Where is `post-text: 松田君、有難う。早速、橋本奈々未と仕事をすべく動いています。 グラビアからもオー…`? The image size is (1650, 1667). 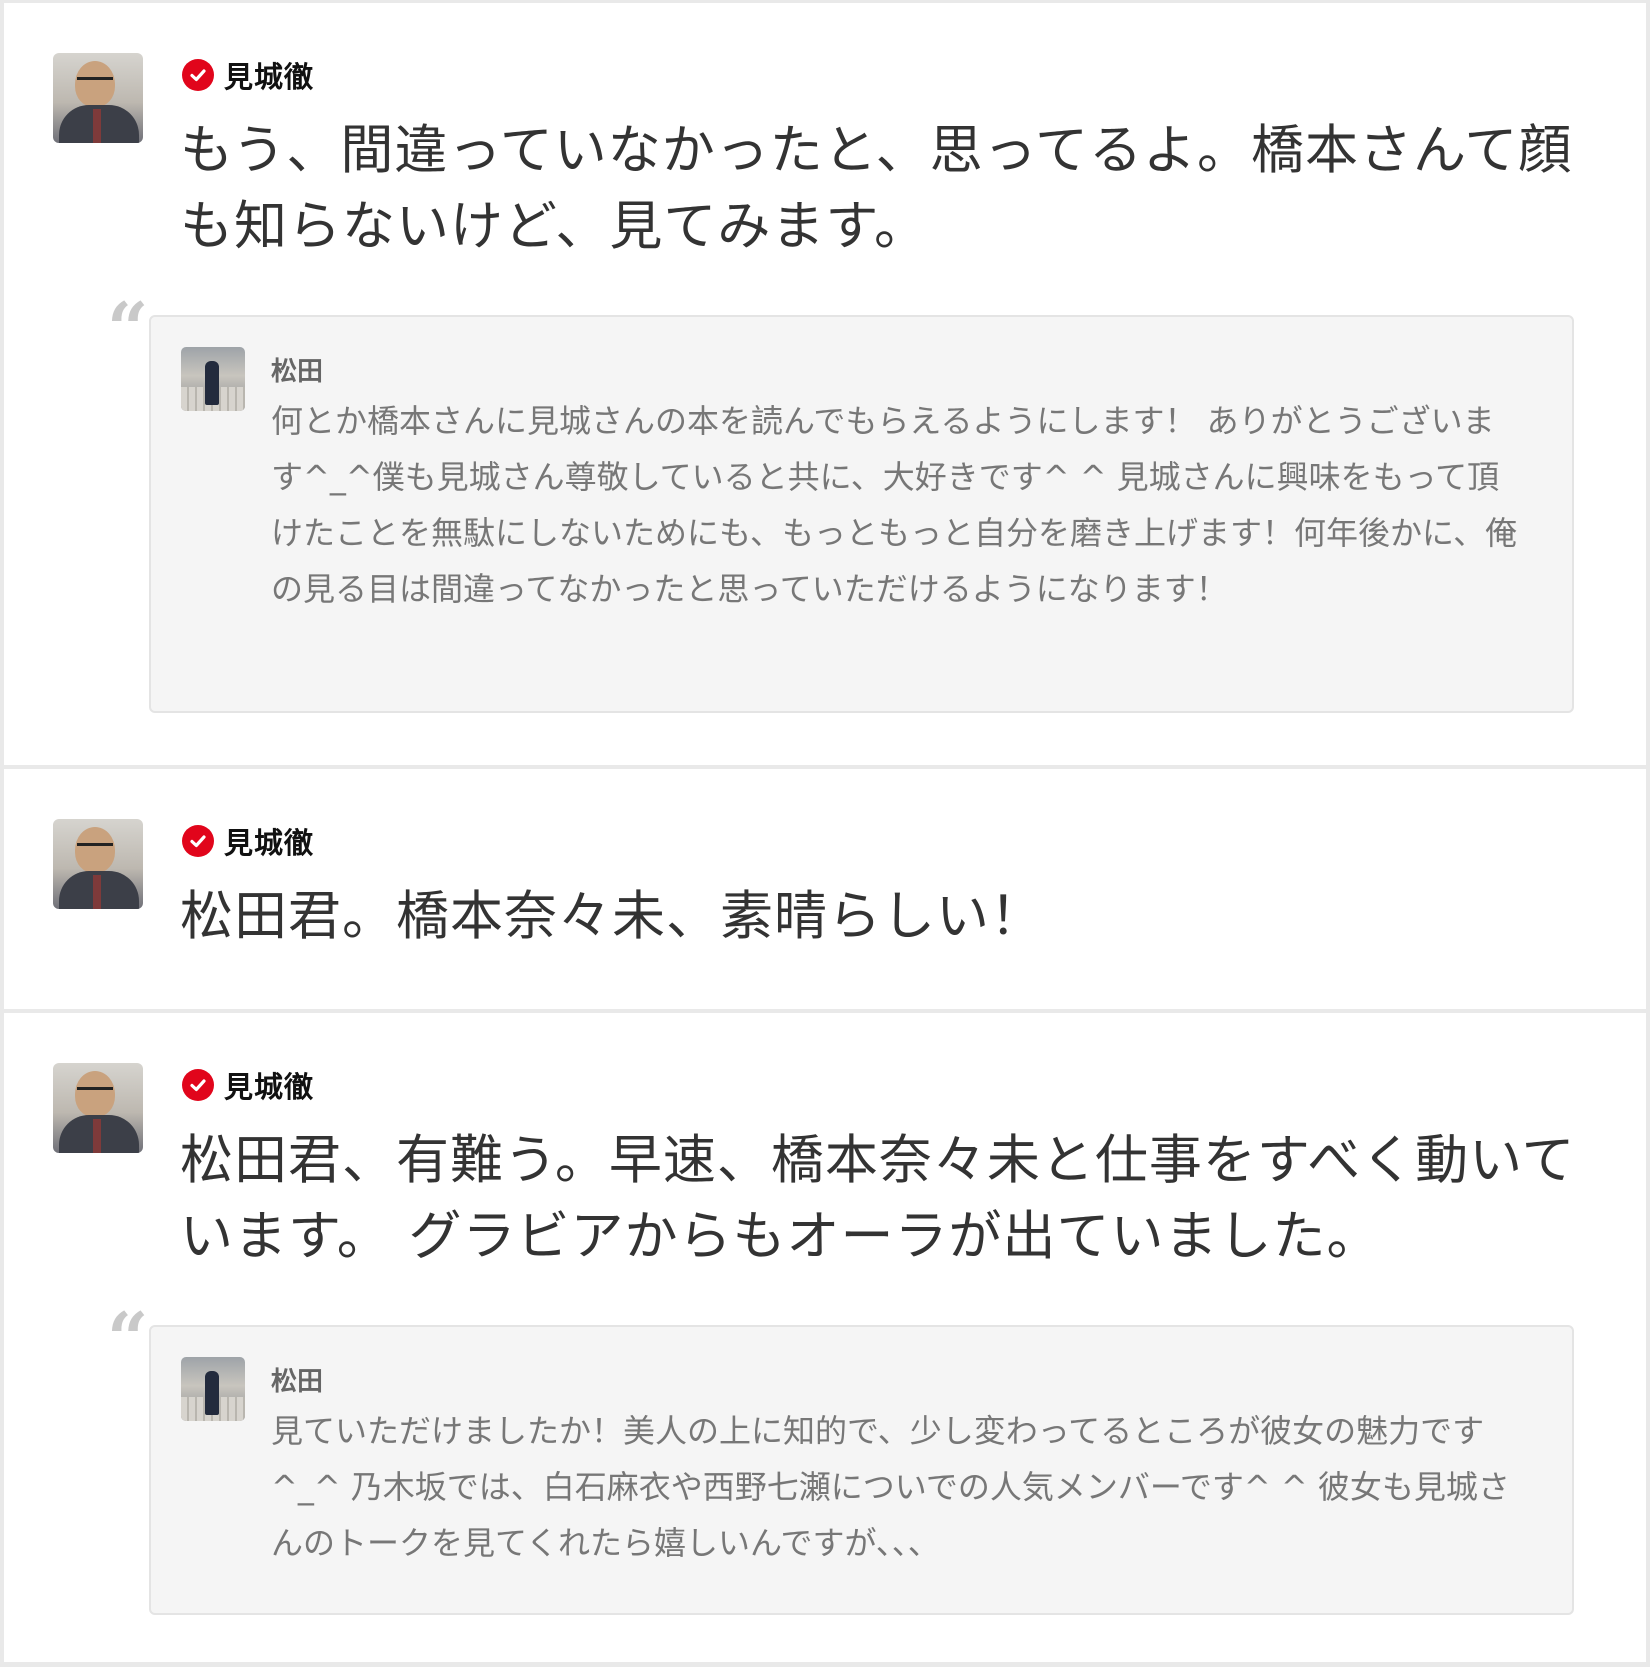
post-text: 松田君、有難う。早速、橋本奈々未と仕事をすべく動いています。 グラビアからもオー… is located at coordinates (878, 1198).